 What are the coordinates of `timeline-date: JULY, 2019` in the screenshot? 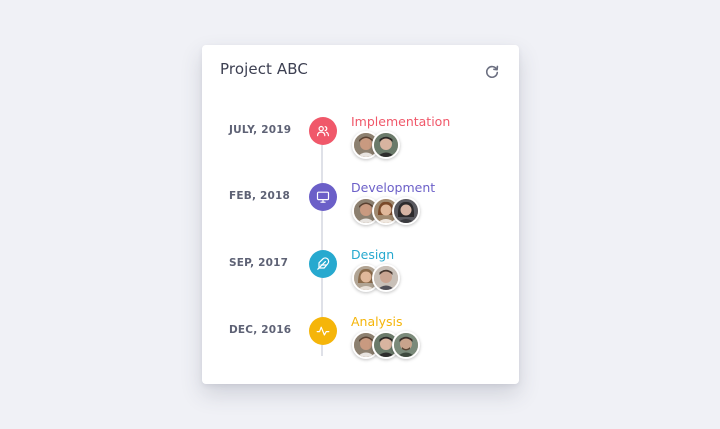 It's located at (260, 130).